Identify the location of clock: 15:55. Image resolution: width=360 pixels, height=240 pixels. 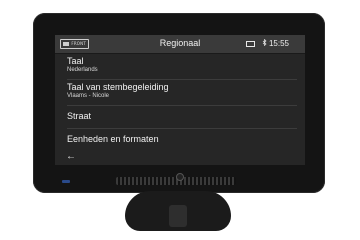
(278, 43).